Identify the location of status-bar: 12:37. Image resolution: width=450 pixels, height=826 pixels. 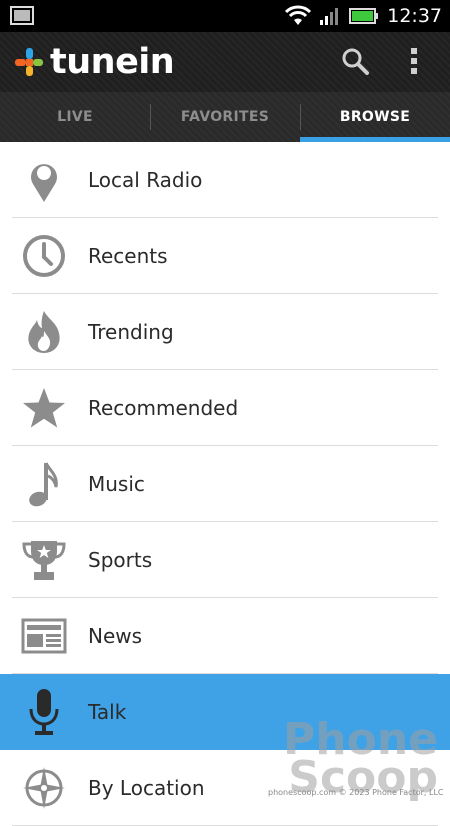
(225, 16).